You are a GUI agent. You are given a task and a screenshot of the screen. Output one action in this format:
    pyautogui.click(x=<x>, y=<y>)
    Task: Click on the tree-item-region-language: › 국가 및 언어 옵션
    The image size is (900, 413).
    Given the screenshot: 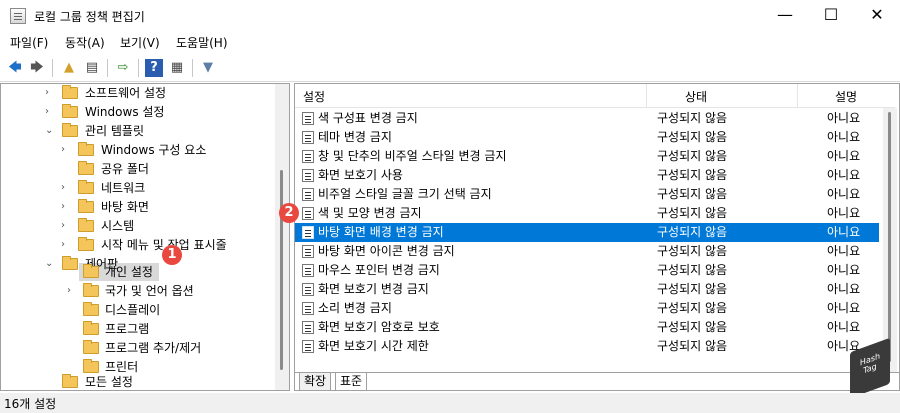 What is the action you would take?
    pyautogui.click(x=136, y=291)
    